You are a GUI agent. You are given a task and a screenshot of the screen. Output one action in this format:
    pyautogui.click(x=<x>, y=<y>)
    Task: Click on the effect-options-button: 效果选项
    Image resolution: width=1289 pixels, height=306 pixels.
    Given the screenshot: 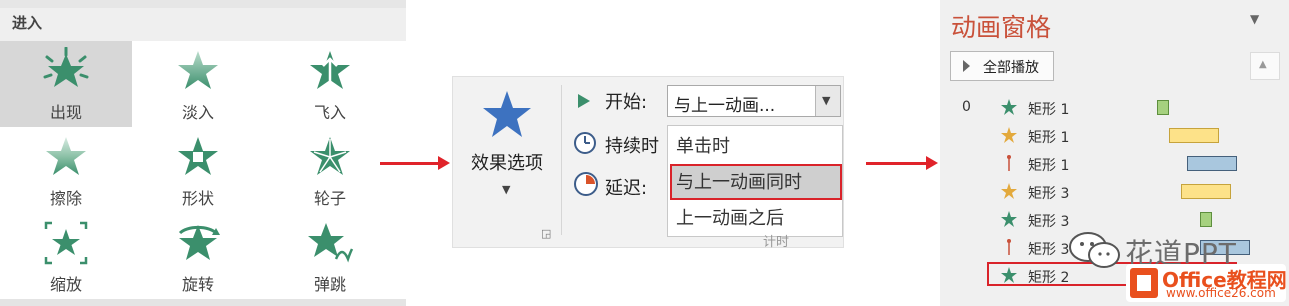 What is the action you would take?
    pyautogui.click(x=507, y=162)
    